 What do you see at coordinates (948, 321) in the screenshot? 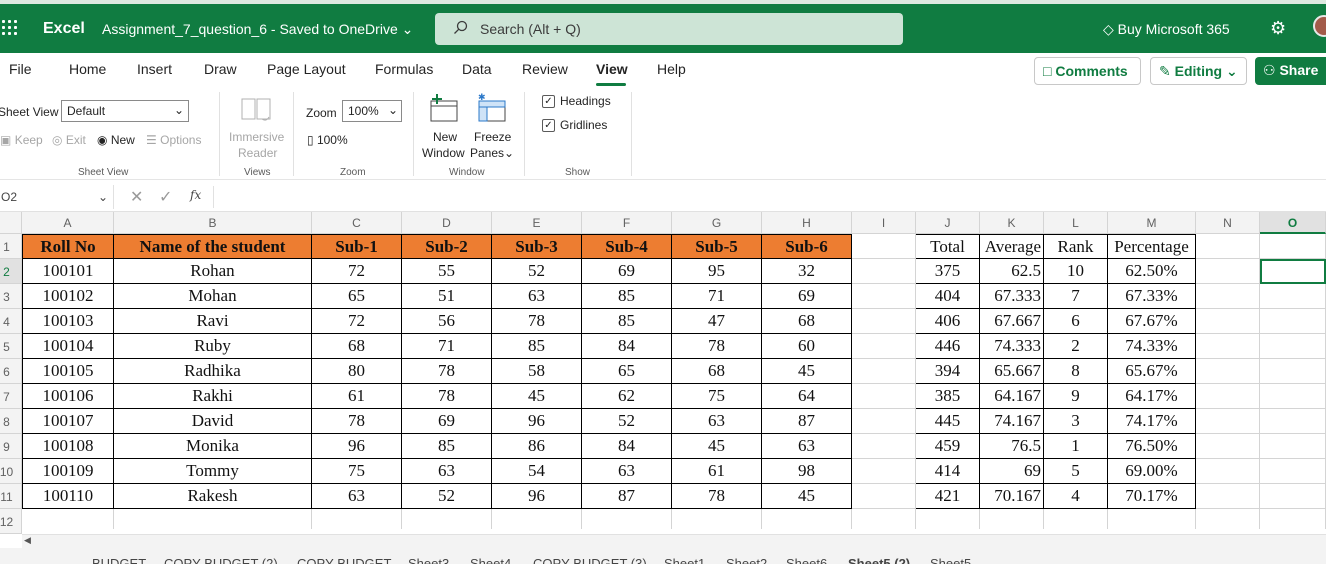
I see `table-cell: 406` at bounding box center [948, 321].